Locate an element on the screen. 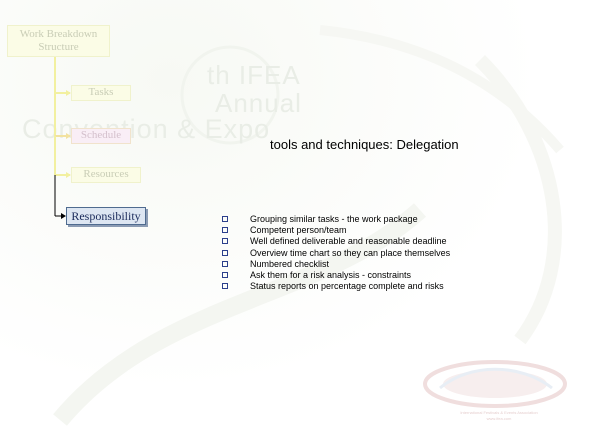 This screenshot has width=606, height=445. bullet-text: Competent person/team is located at coordinates (298, 230).